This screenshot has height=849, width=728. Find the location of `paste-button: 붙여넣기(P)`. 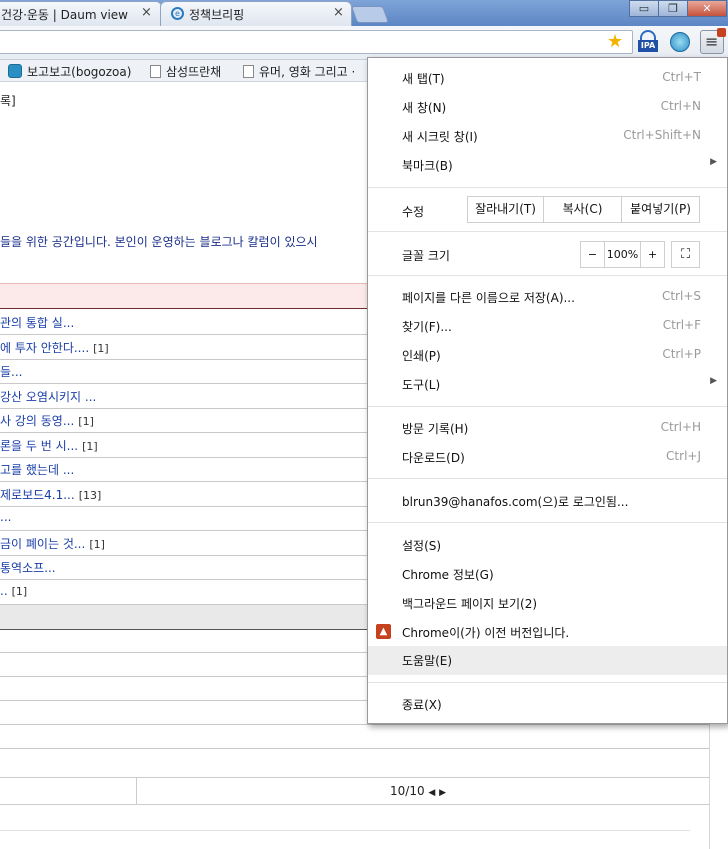

paste-button: 붙여넣기(P) is located at coordinates (660, 209).